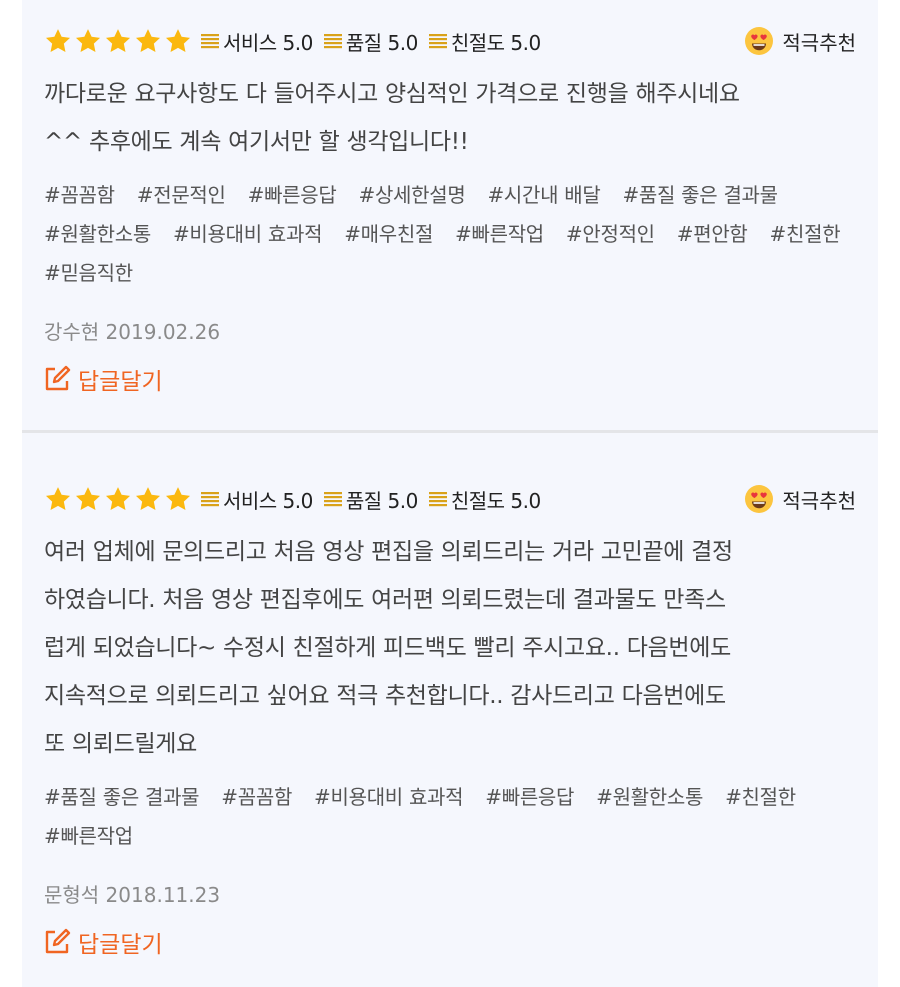 The height and width of the screenshot is (987, 900). I want to click on tag: #전문적인, so click(181, 195).